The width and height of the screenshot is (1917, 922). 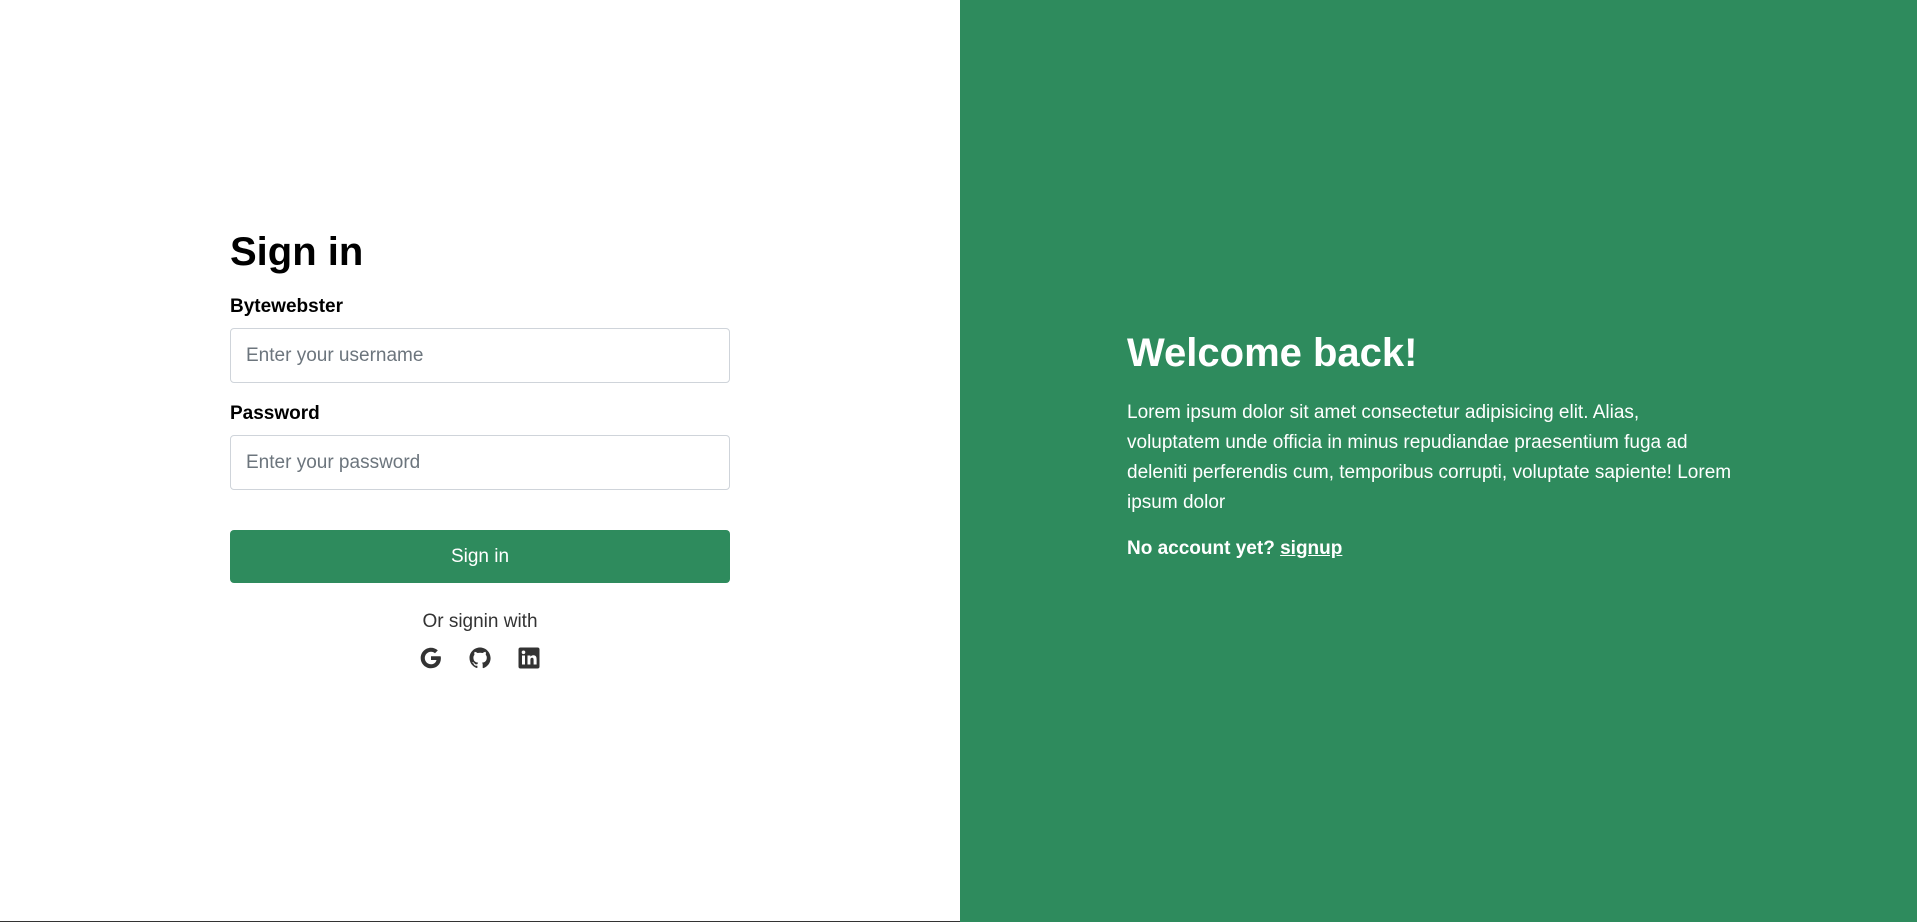 What do you see at coordinates (1432, 549) in the screenshot?
I see `signup-prompt: No account yet? signup` at bounding box center [1432, 549].